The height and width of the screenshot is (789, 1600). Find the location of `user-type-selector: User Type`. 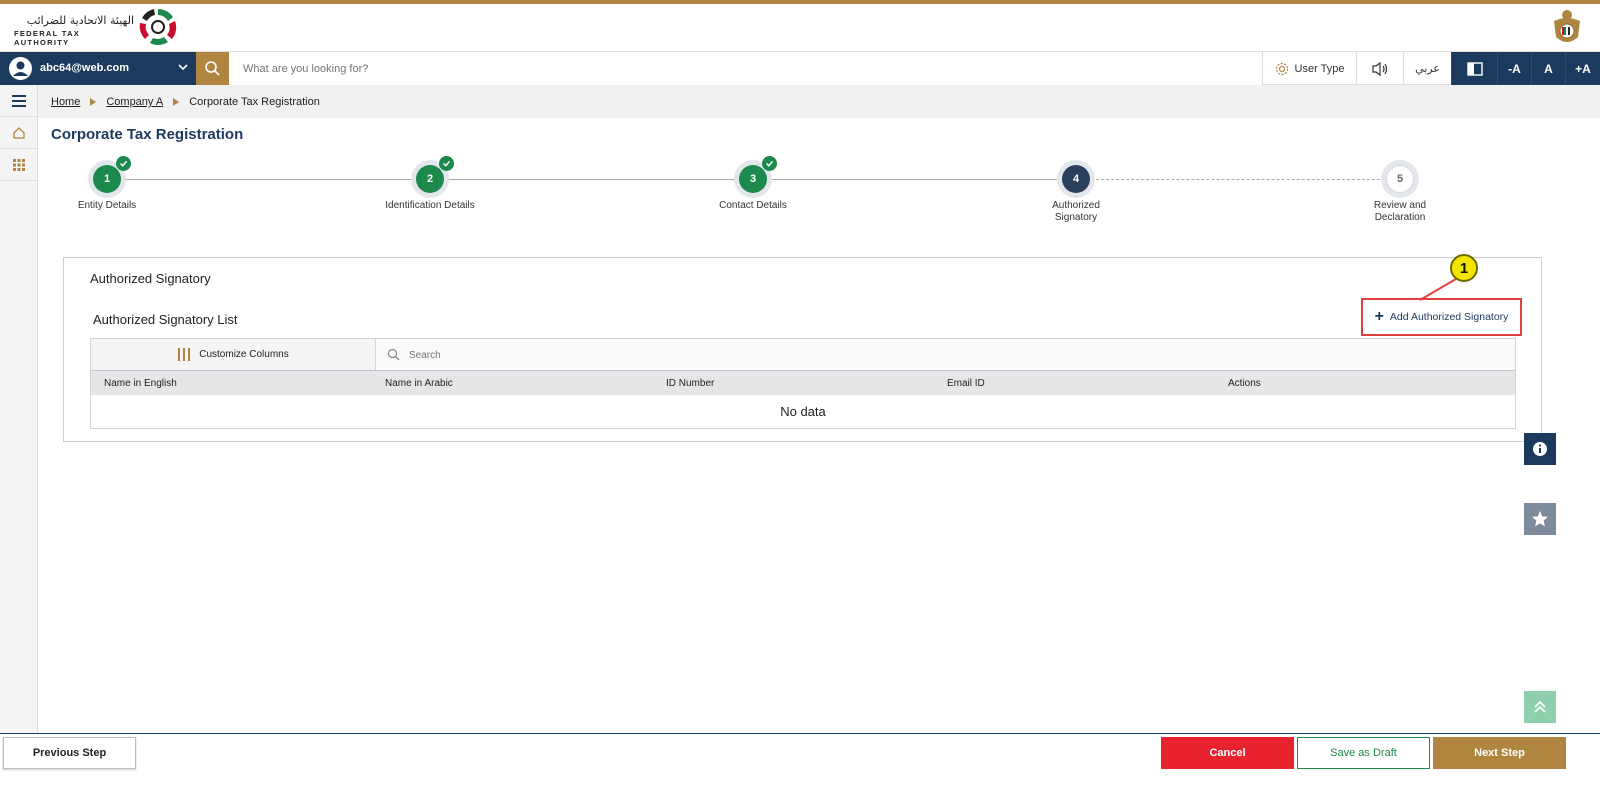

user-type-selector: User Type is located at coordinates (1309, 68).